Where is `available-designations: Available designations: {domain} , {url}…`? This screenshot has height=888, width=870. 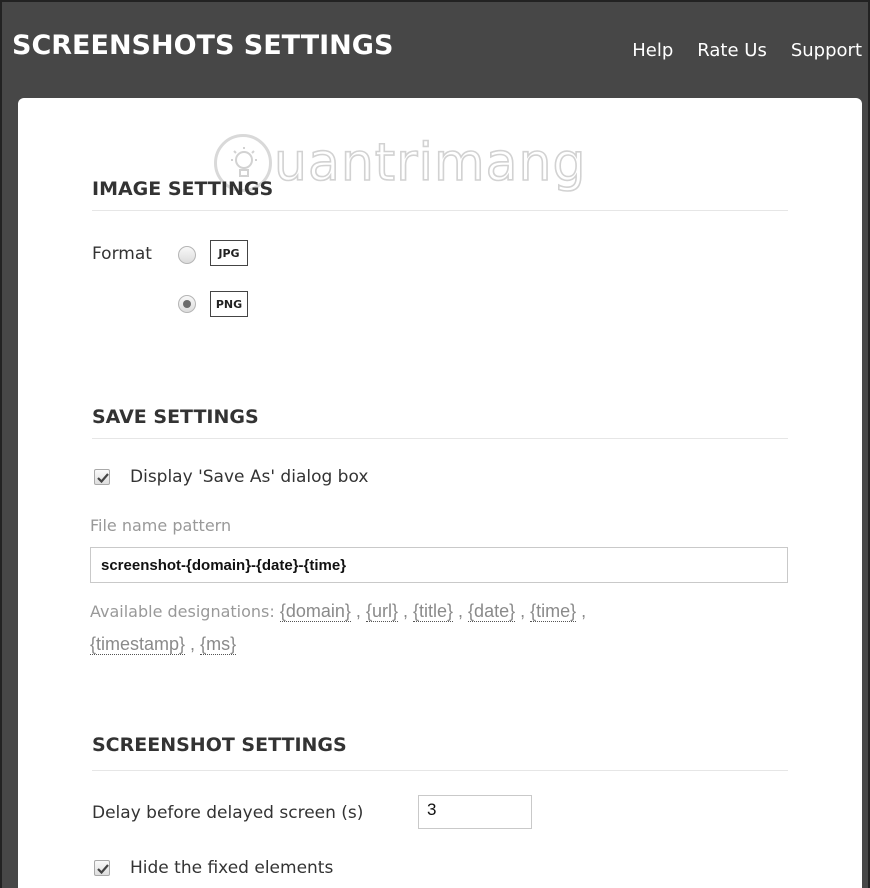
available-designations: Available designations: {domain} , {url}… is located at coordinates (338, 628).